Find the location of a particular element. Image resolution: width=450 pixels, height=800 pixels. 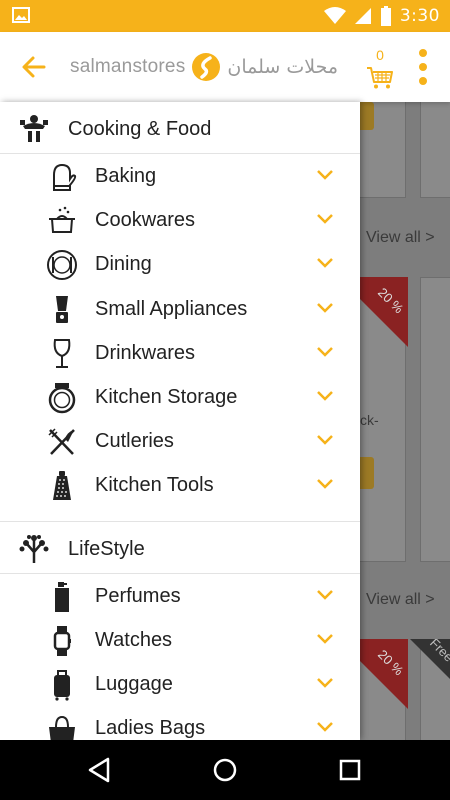

status-icons: 3:30 is located at coordinates (381, 16).